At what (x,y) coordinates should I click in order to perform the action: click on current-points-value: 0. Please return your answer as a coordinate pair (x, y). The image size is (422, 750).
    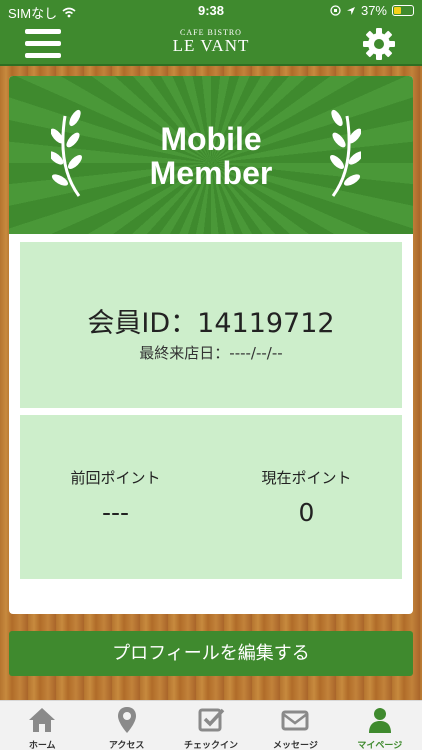
    Looking at the image, I should click on (306, 512).